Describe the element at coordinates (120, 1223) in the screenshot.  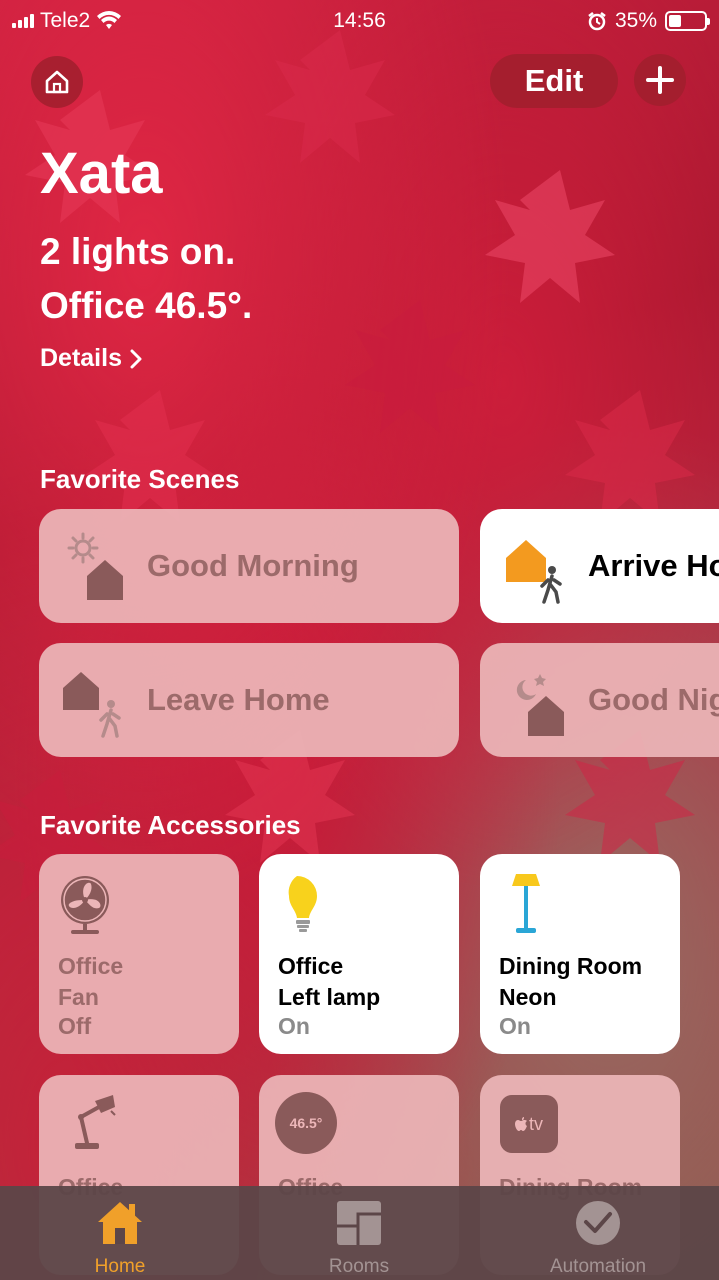
I see `home-icon` at that location.